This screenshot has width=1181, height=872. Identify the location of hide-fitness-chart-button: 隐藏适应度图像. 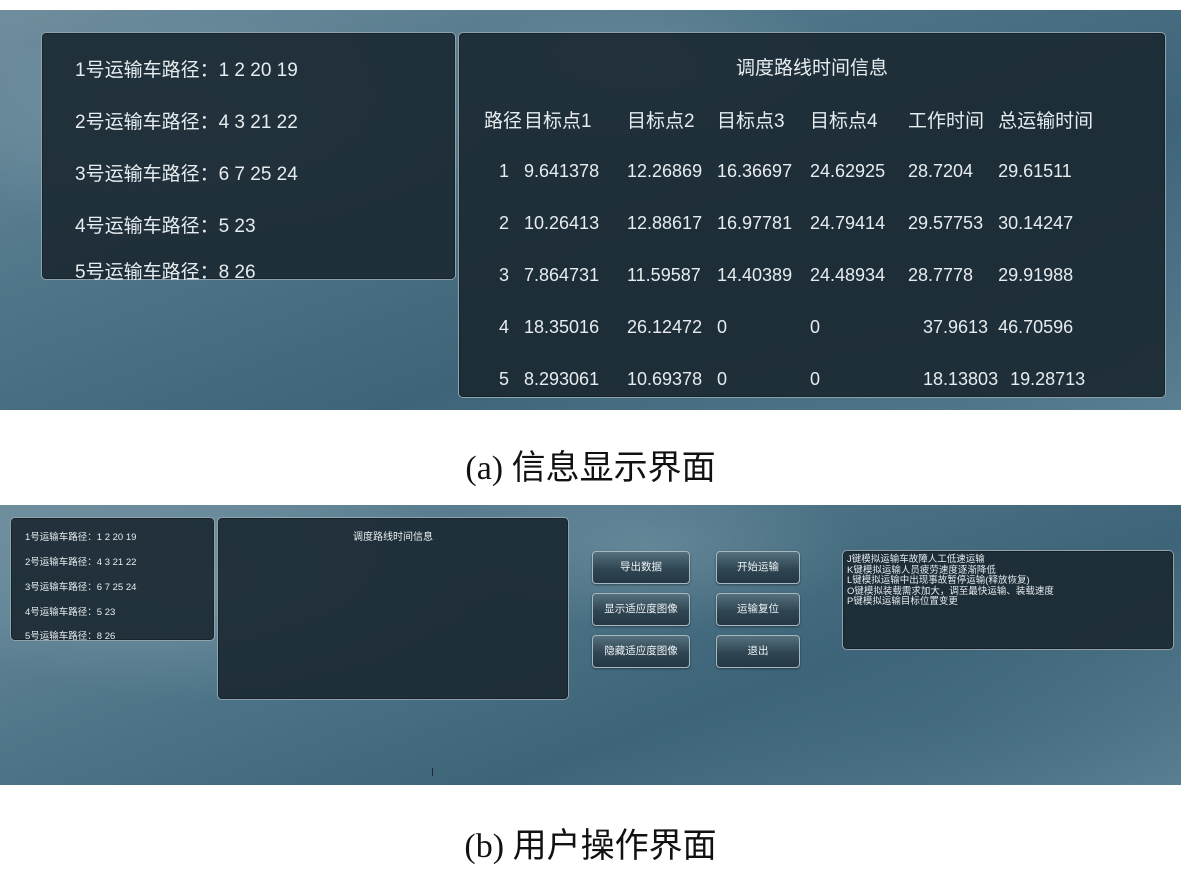
(641, 651).